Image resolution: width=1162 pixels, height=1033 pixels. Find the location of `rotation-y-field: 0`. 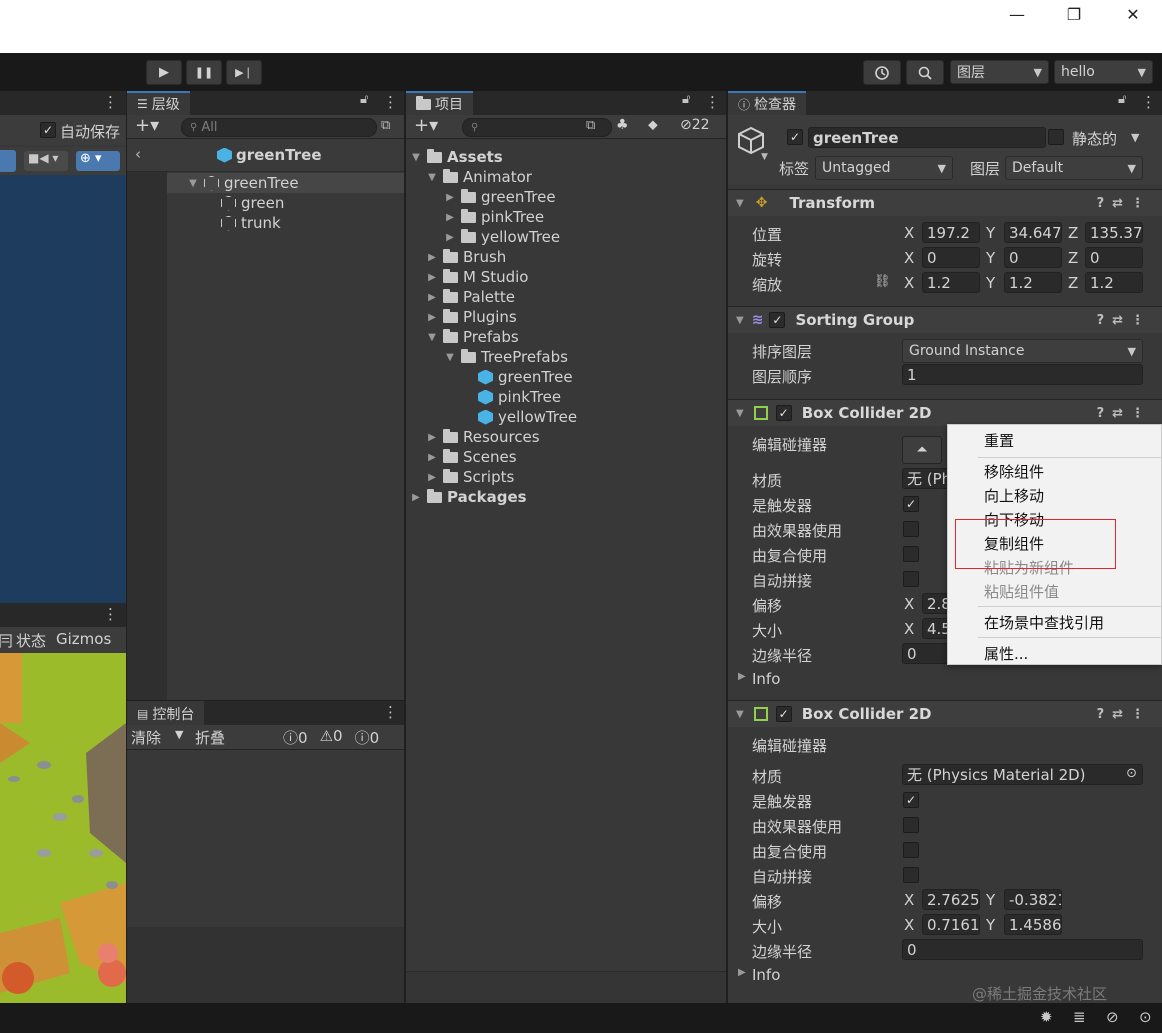

rotation-y-field: 0 is located at coordinates (1033, 257).